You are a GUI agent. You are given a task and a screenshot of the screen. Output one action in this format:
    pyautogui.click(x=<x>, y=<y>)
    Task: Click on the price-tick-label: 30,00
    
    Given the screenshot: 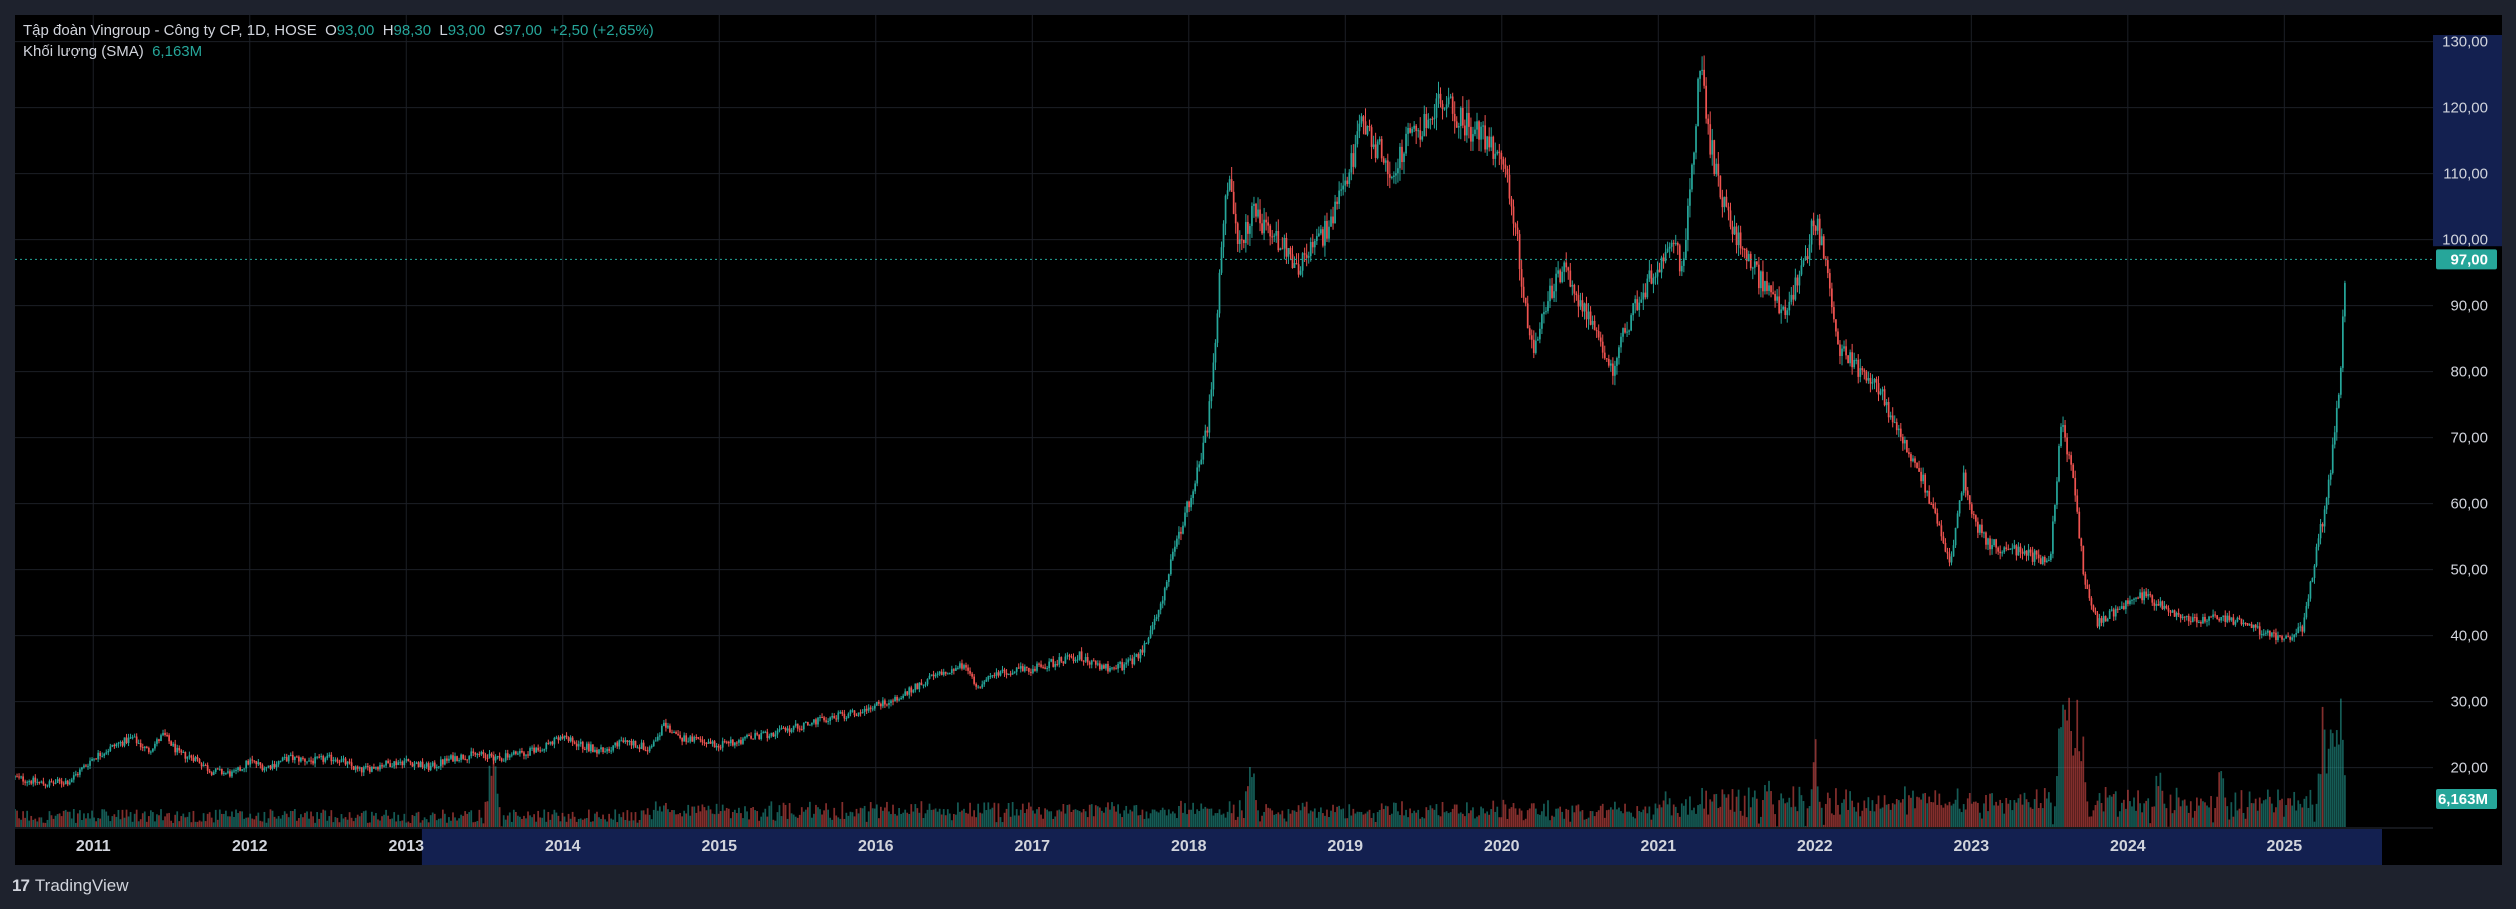 What is the action you would take?
    pyautogui.click(x=2469, y=702)
    